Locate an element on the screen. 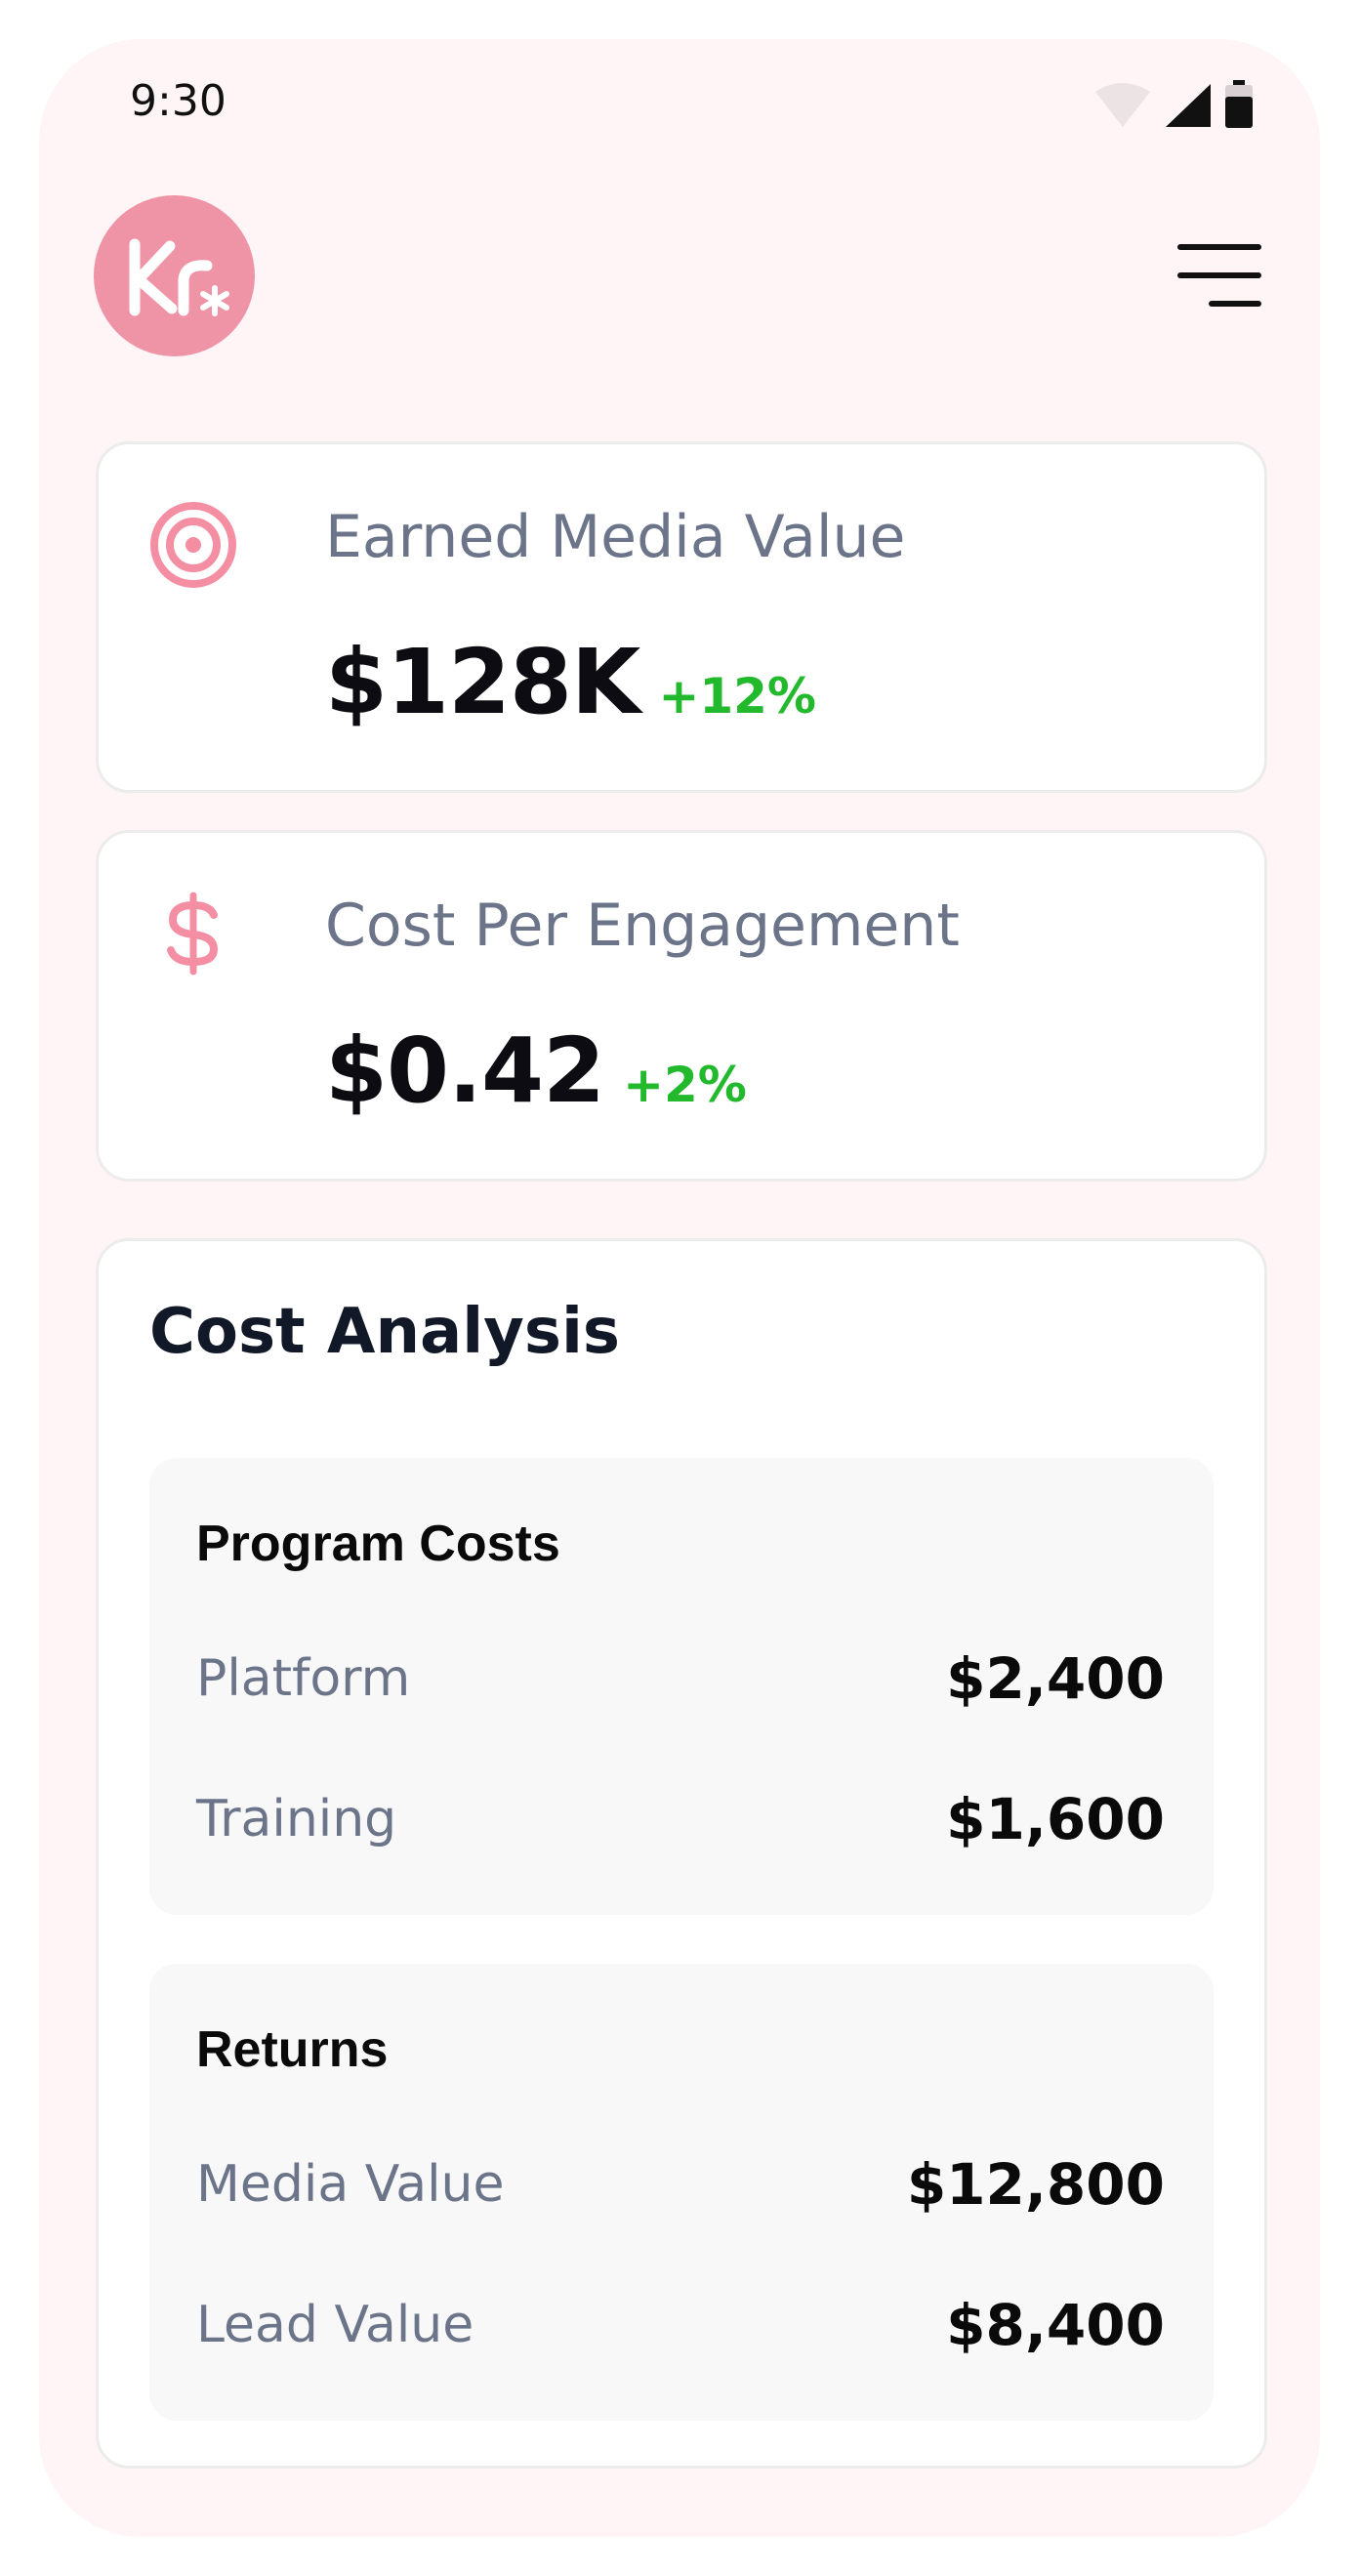  row-label: Media Value is located at coordinates (350, 2184).